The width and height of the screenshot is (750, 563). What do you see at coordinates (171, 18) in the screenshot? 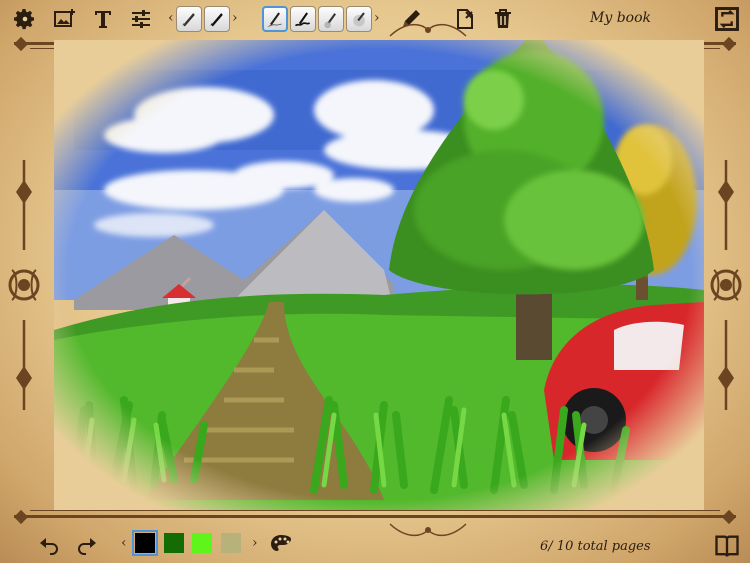
I see `scroll-left-arrow: ‹` at bounding box center [171, 18].